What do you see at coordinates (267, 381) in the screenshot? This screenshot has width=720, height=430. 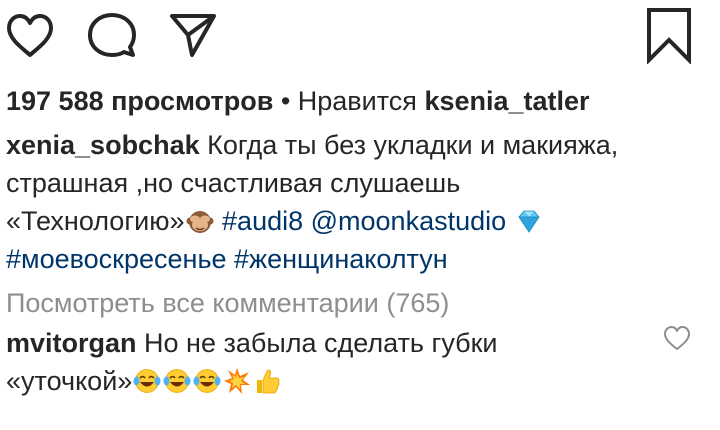 I see `thumbs-up-icon` at bounding box center [267, 381].